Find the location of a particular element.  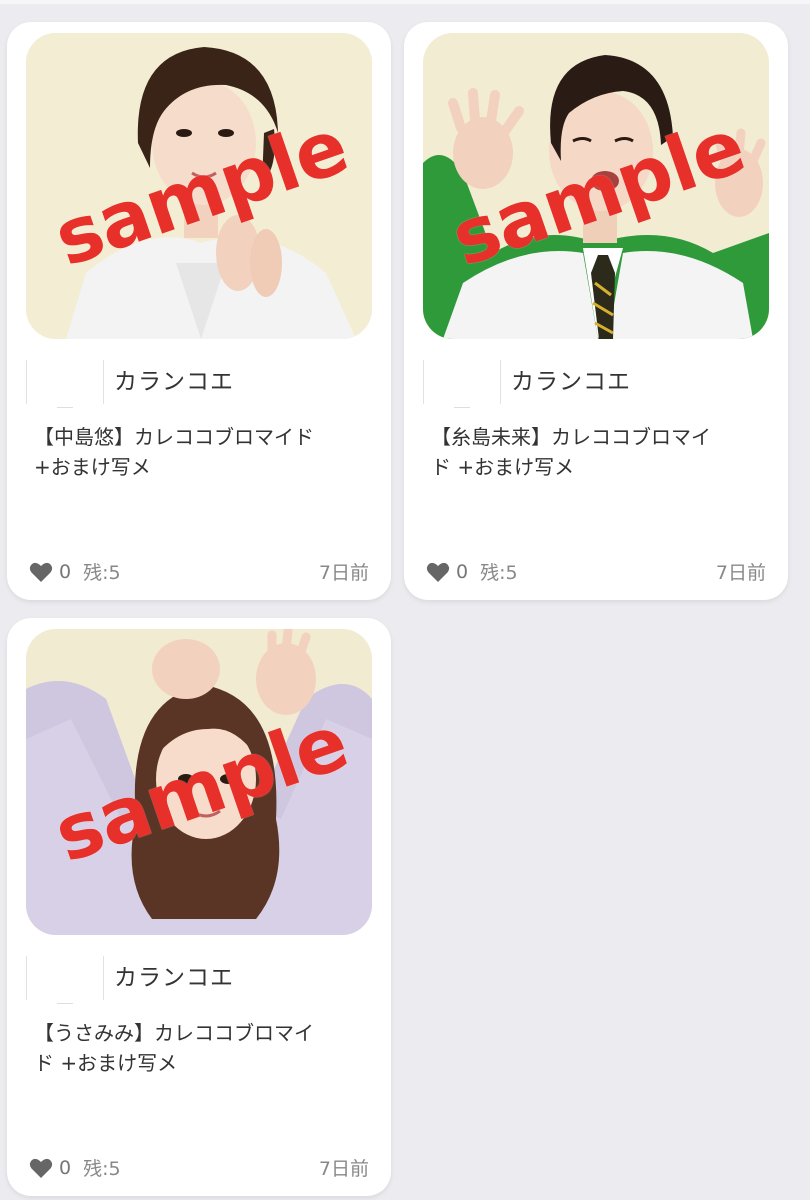

product-title: 【中島悠】カレココブロマイド +おまけ写メ is located at coordinates (194, 452).